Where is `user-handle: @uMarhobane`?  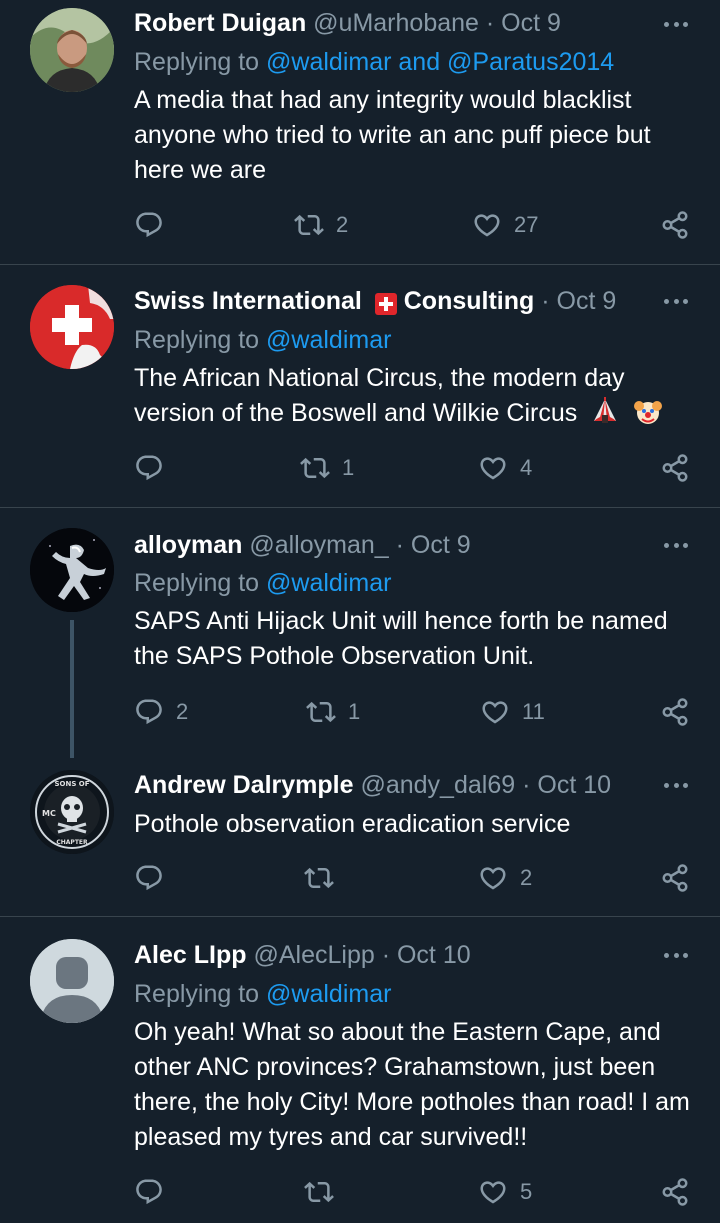 user-handle: @uMarhobane is located at coordinates (396, 23).